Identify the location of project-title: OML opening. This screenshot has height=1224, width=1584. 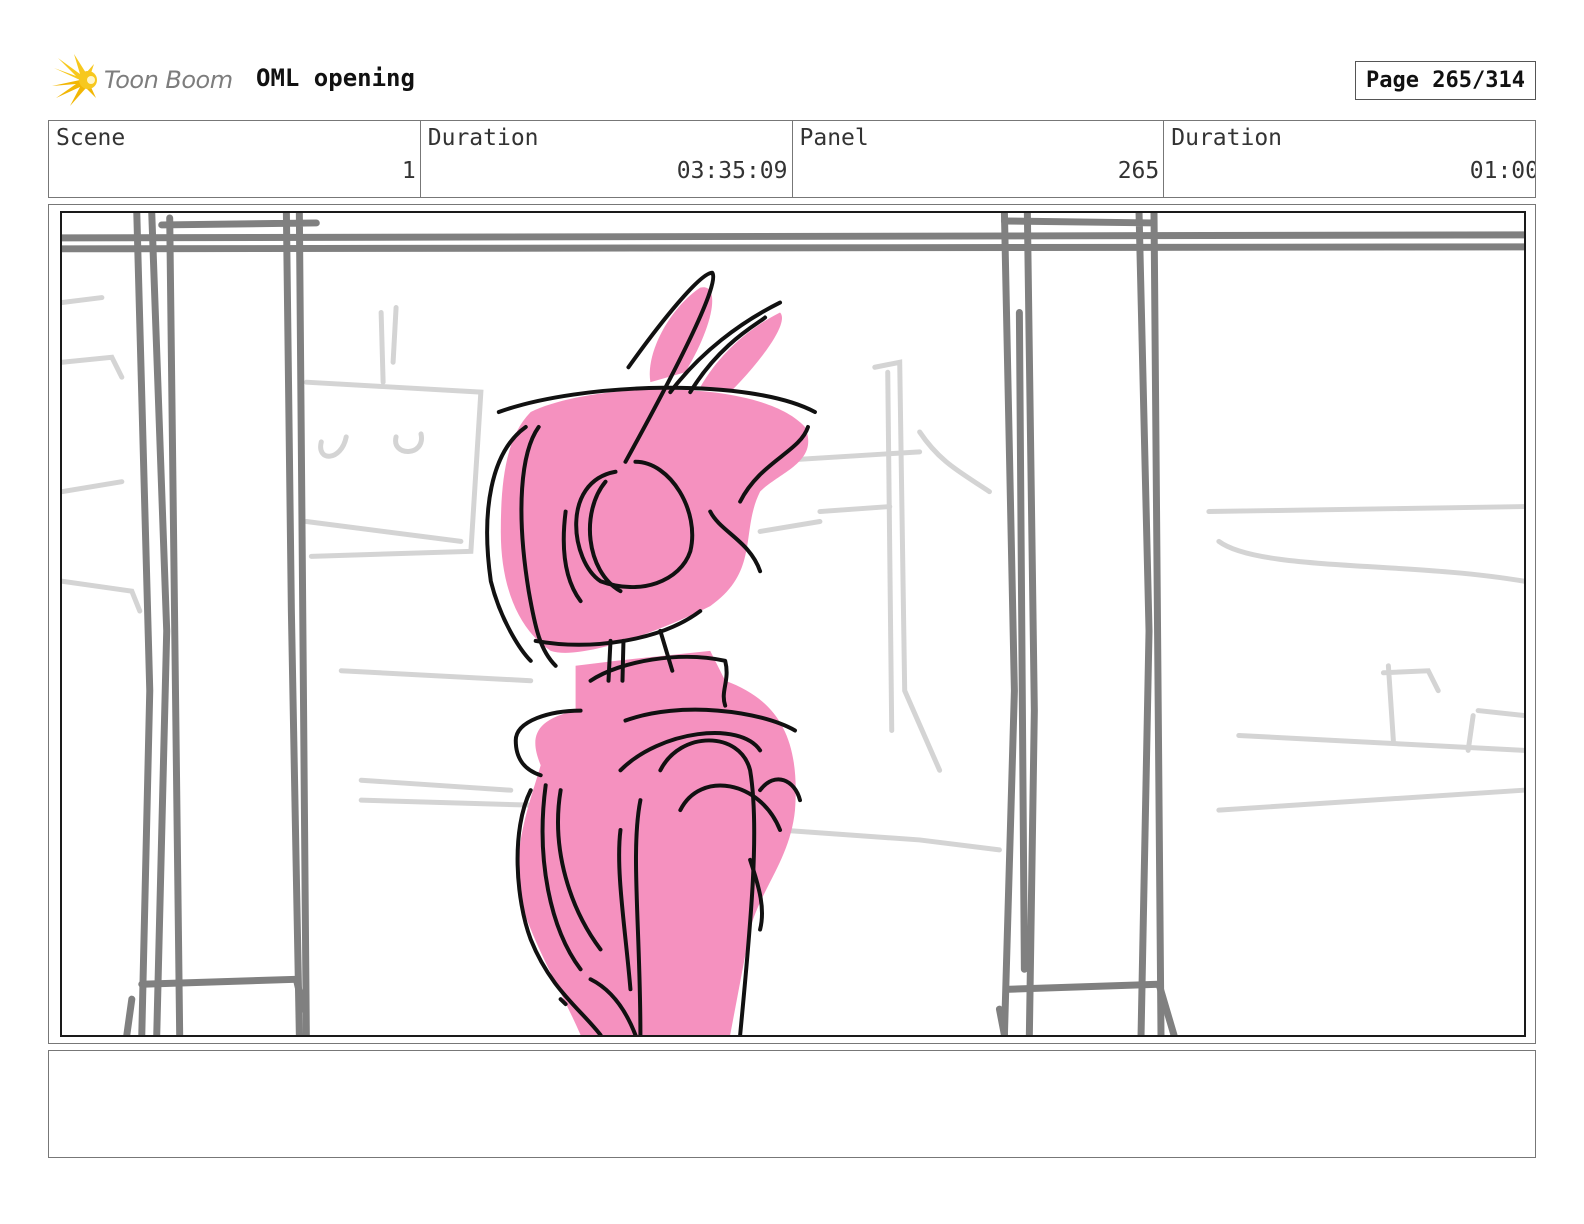
(335, 78).